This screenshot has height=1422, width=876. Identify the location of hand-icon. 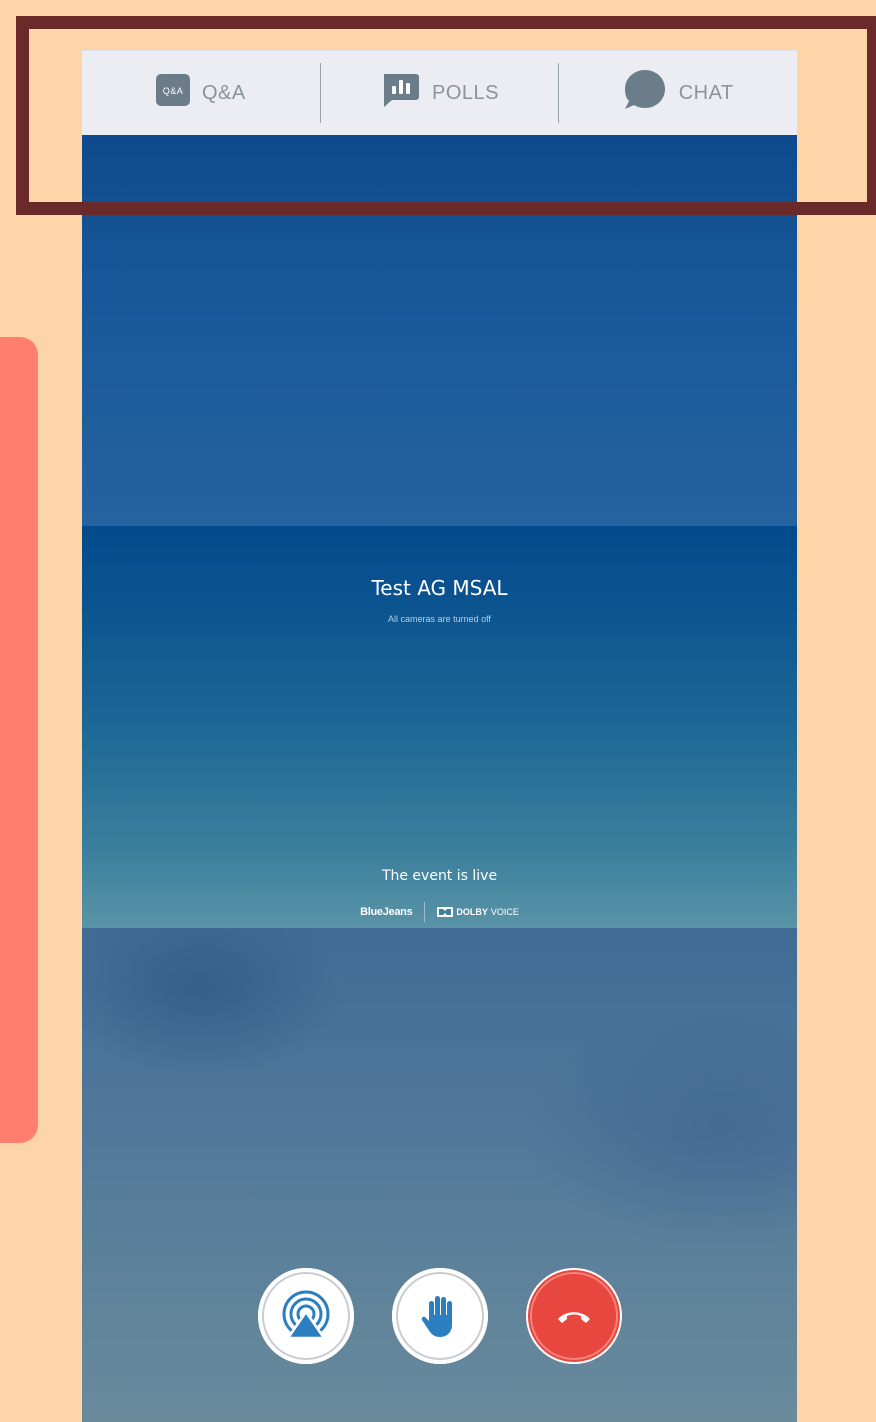
(436, 1316).